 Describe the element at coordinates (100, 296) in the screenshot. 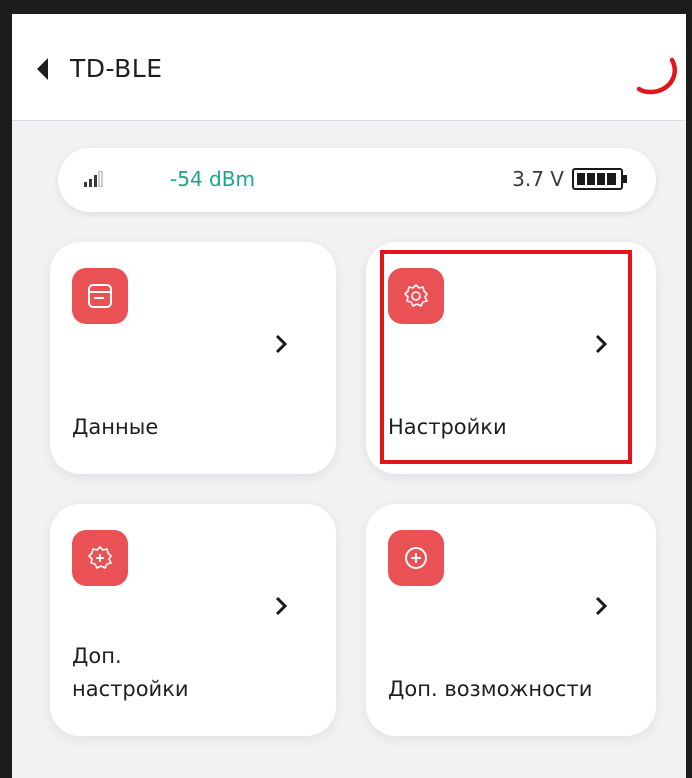

I see `document-icon` at that location.